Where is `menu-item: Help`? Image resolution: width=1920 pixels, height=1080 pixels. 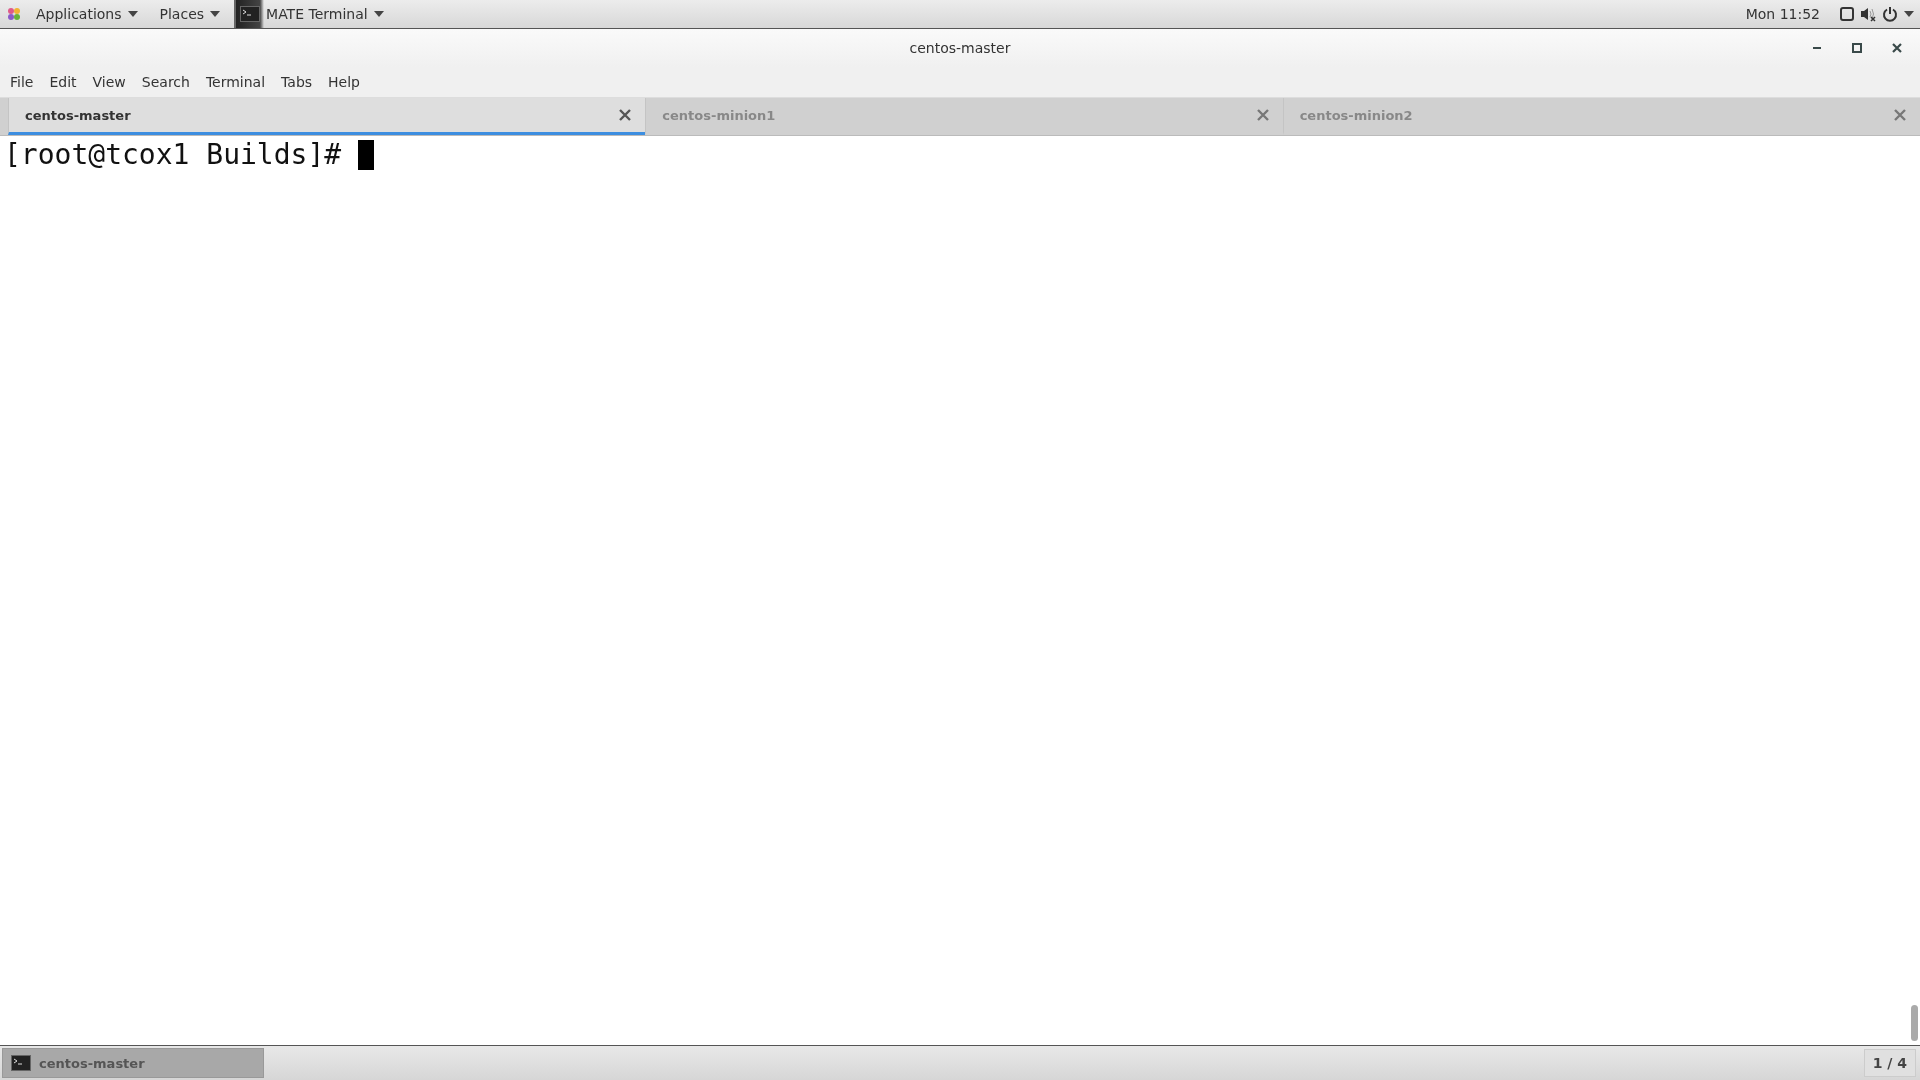 menu-item: Help is located at coordinates (344, 82).